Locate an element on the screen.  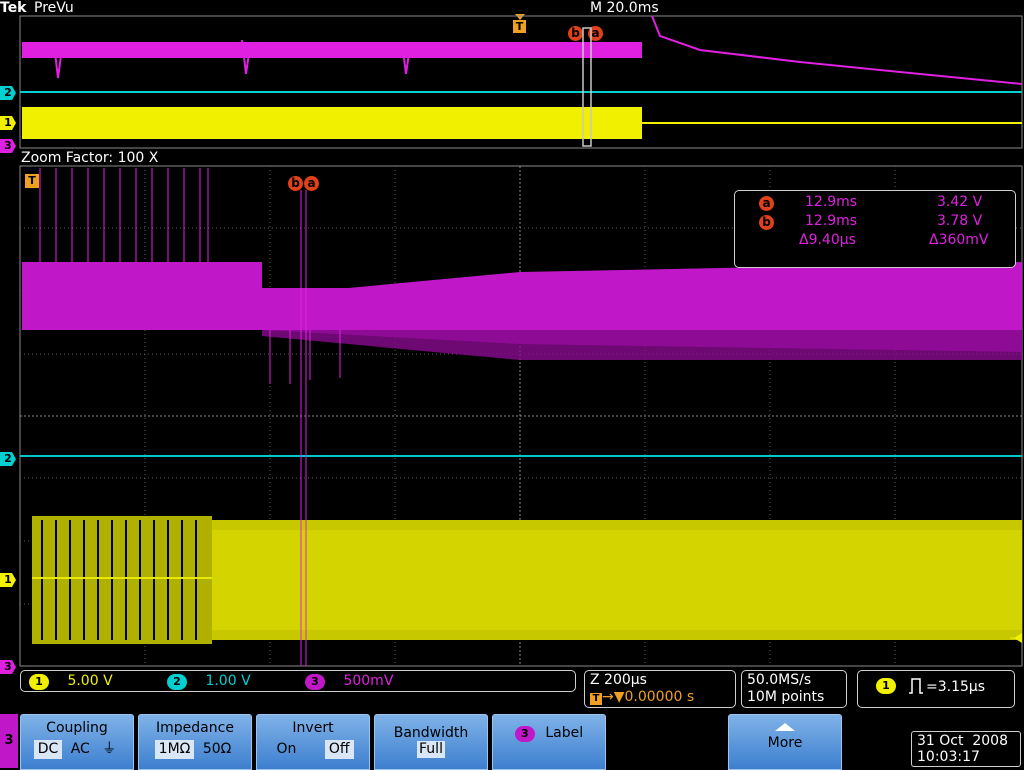
label-channel-badge: 3 is located at coordinates (524, 734).